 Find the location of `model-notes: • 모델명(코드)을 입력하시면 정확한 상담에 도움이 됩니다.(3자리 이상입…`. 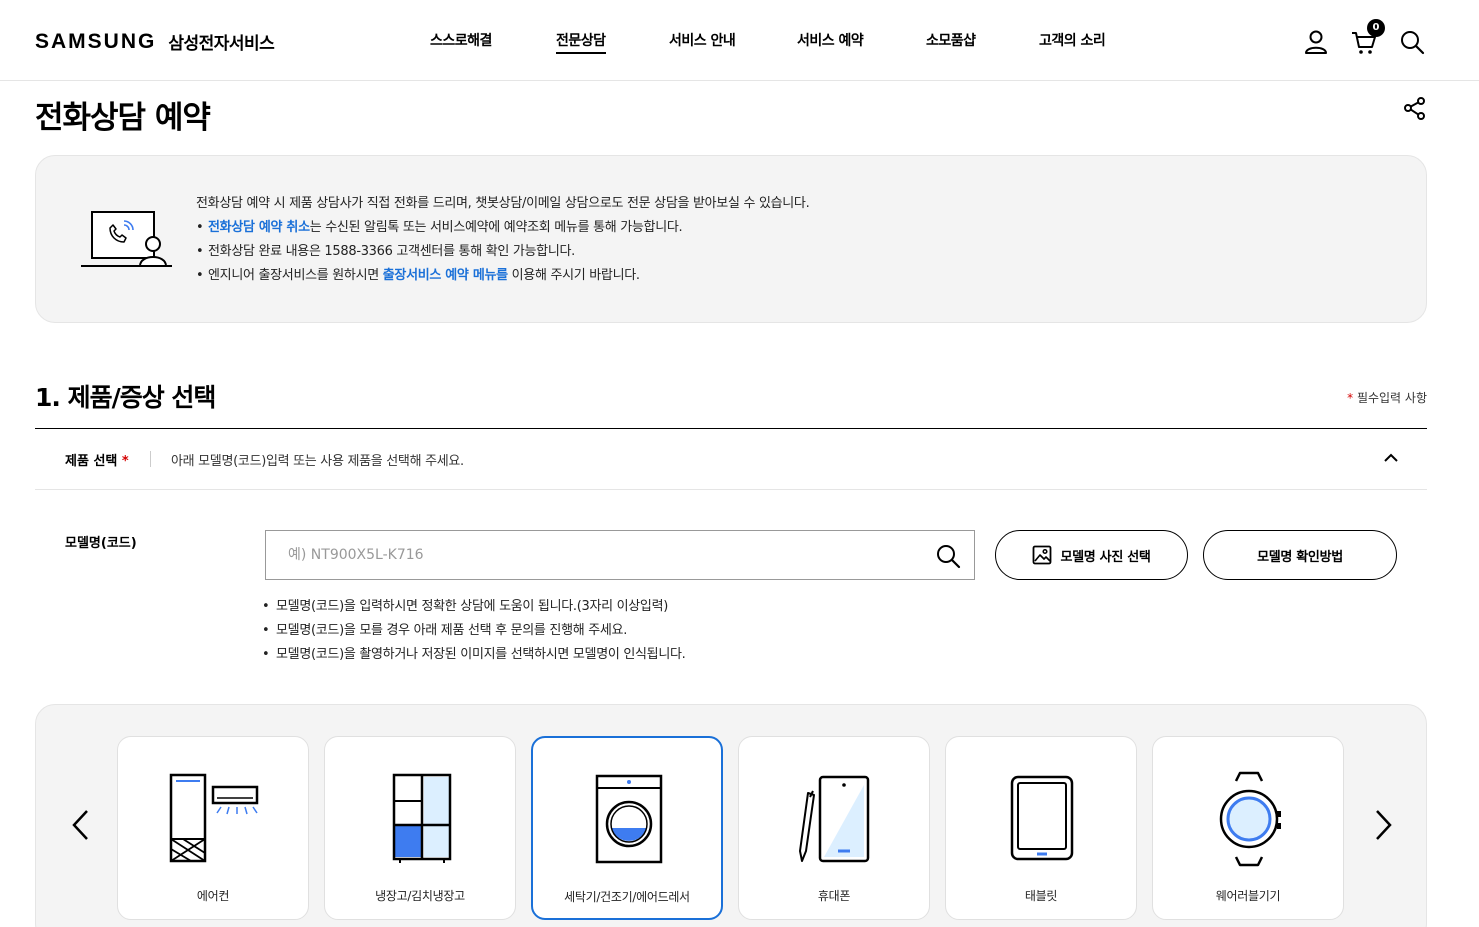

model-notes: • 모델명(코드)을 입력하시면 정확한 상담에 도움이 됩니다.(3자리 이상입… is located at coordinates (474, 631).